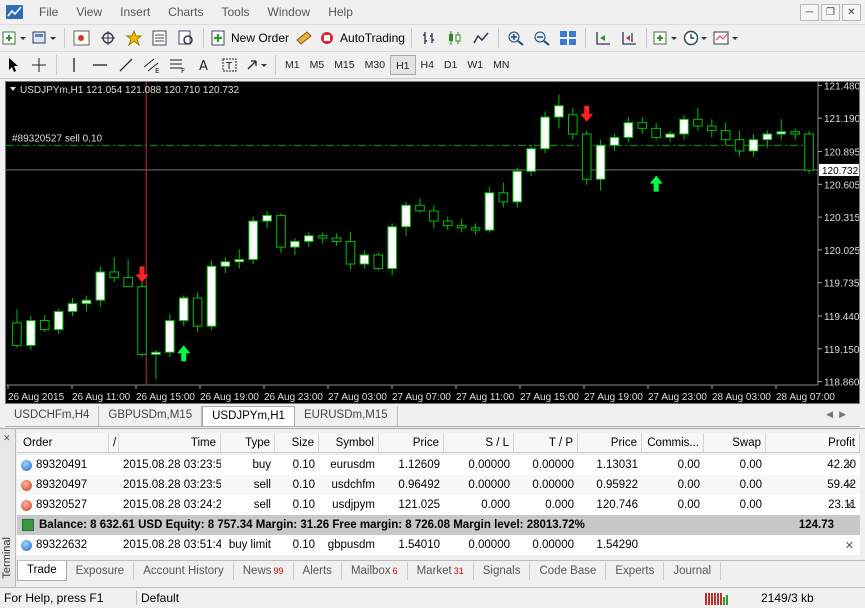  I want to click on text-tool-icon: A, so click(204, 65).